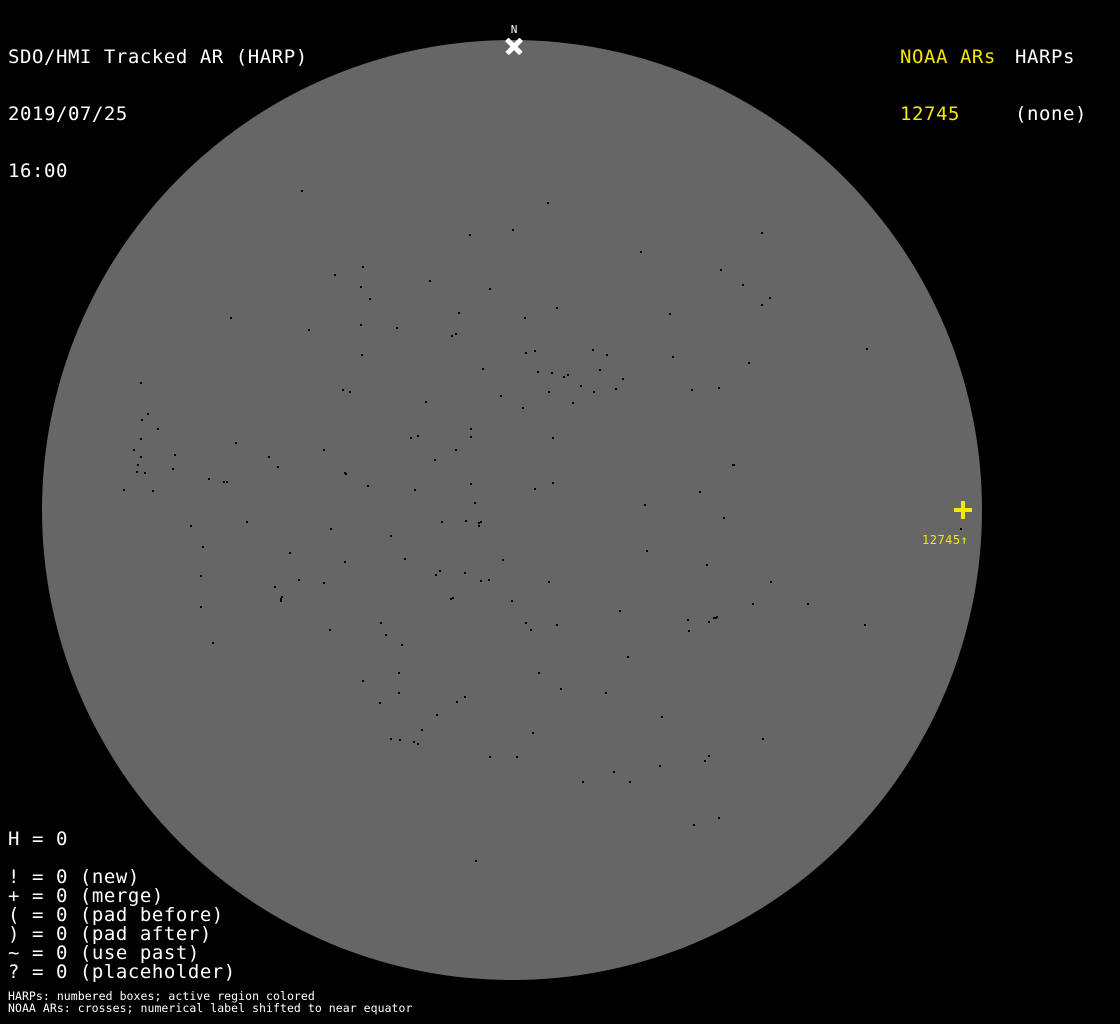 This screenshot has height=1024, width=1120. What do you see at coordinates (948, 57) in the screenshot?
I see `noaa-ars-heading: NOAA ARs` at bounding box center [948, 57].